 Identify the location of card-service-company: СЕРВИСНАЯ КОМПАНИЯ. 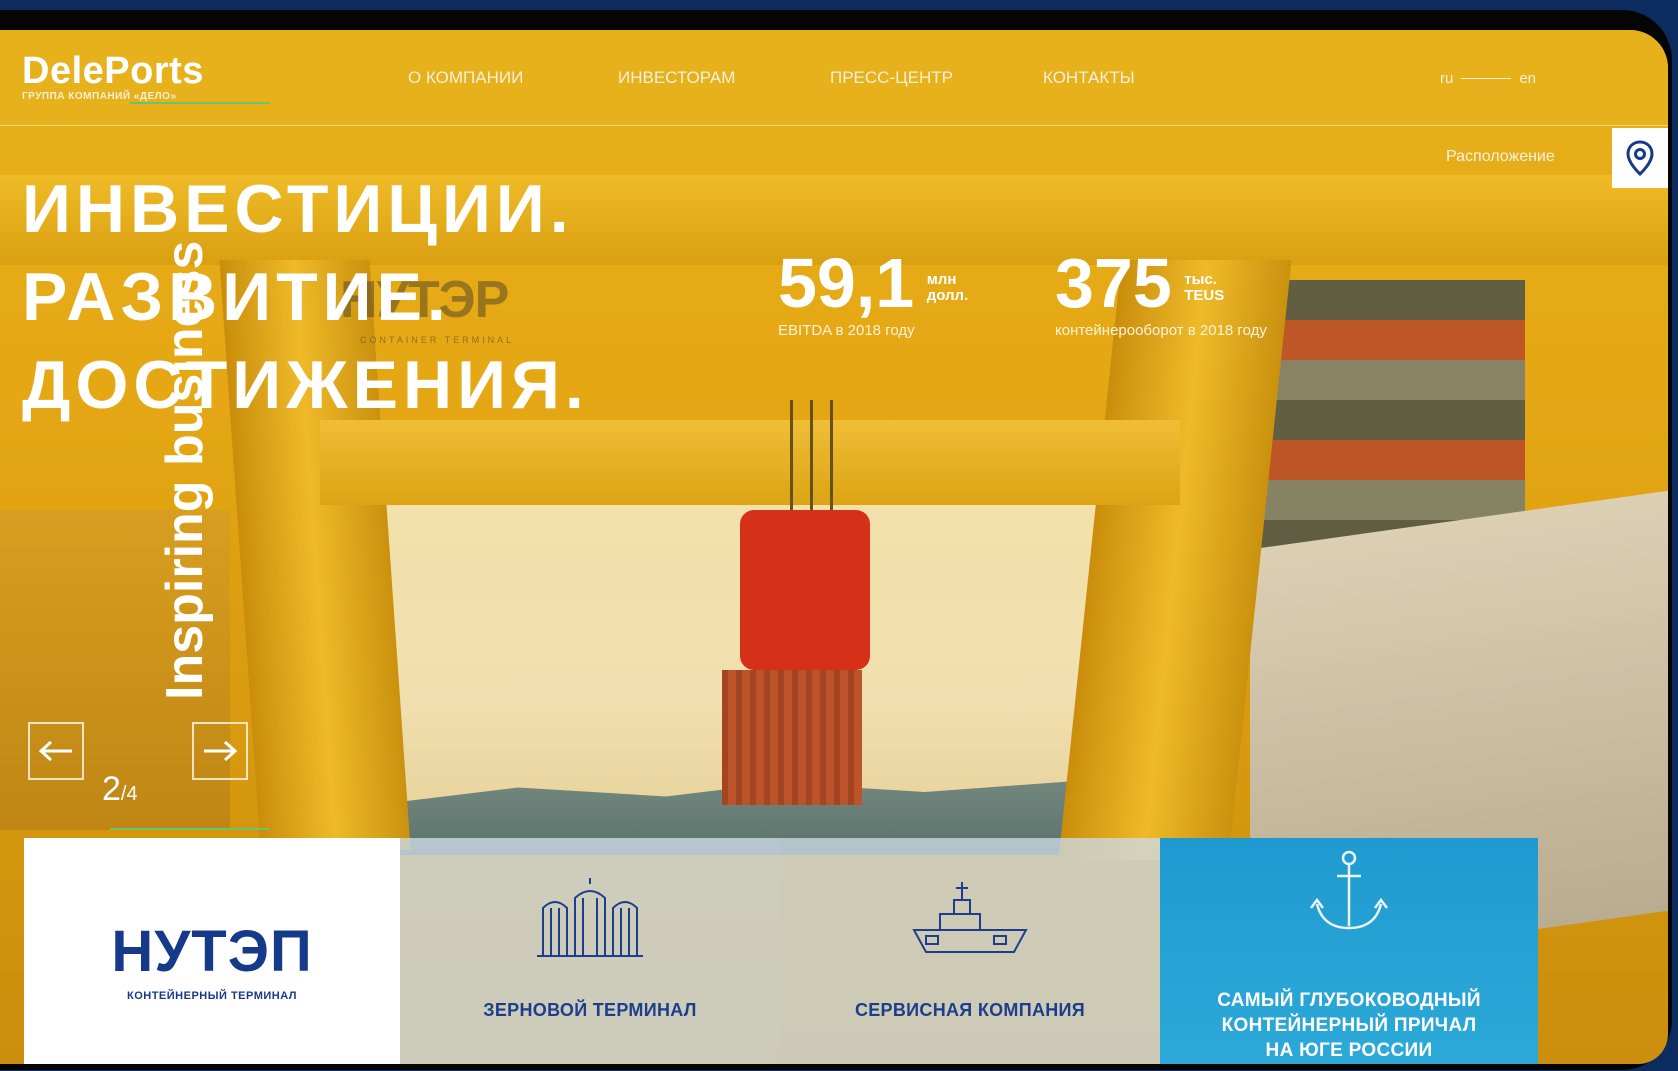
(970, 951).